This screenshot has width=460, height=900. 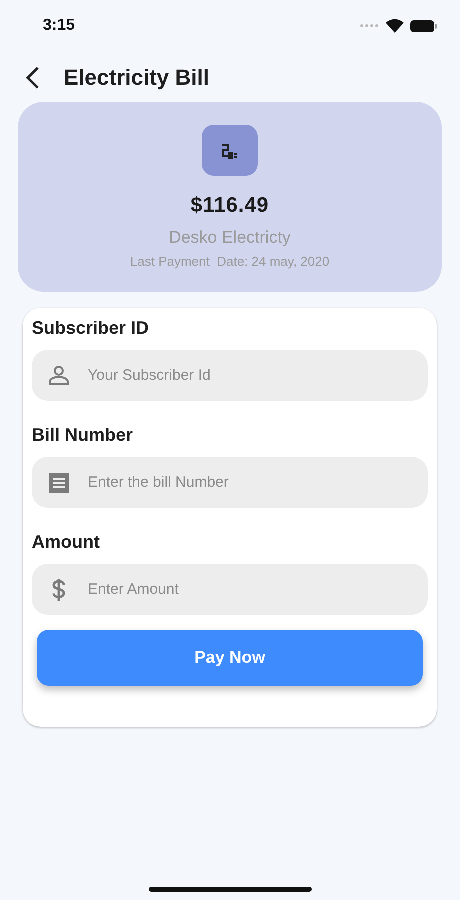 What do you see at coordinates (395, 26) in the screenshot?
I see `wifi-icon` at bounding box center [395, 26].